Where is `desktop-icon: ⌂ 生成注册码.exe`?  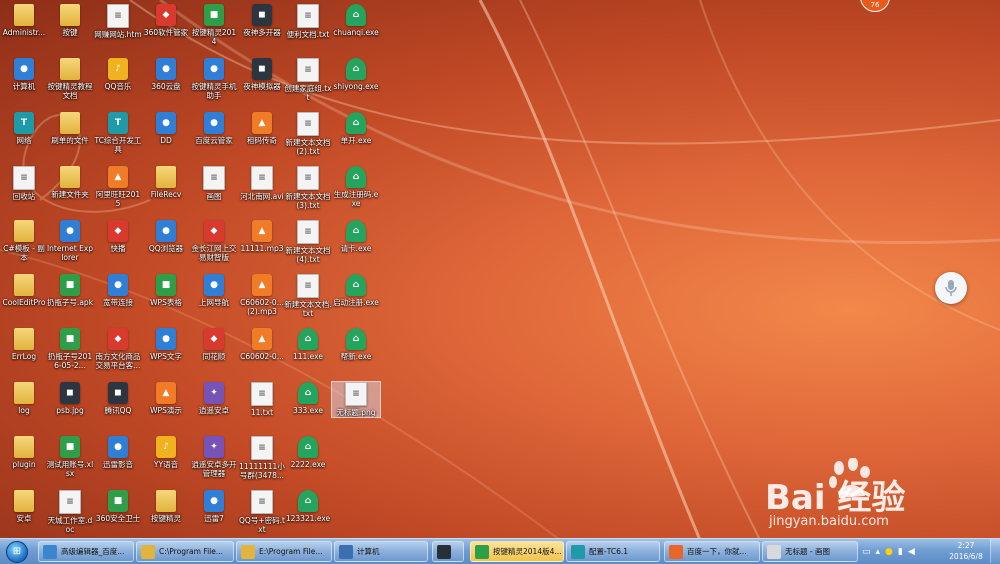
desktop-icon: ⌂ 生成注册码.exe is located at coordinates (356, 187).